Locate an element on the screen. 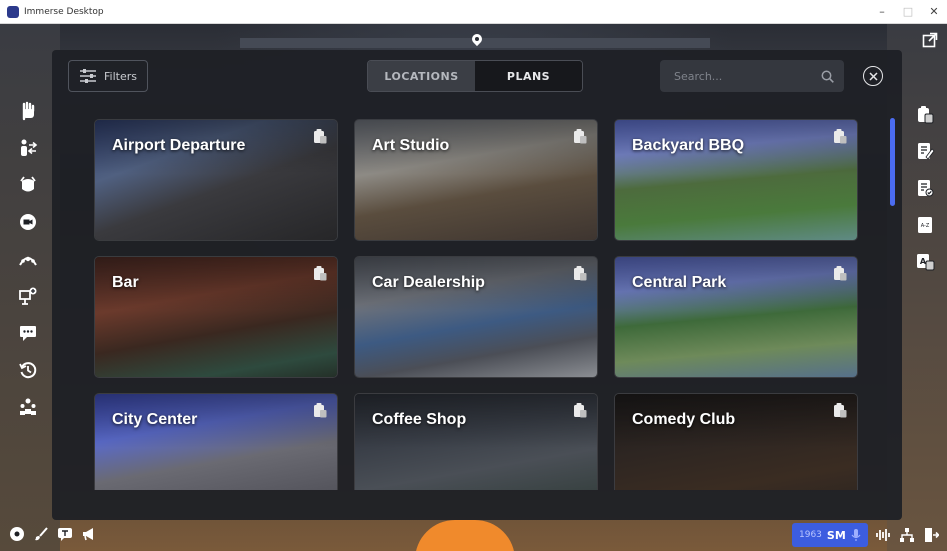 This screenshot has height=551, width=947. location-name: Coffee Shop is located at coordinates (419, 419).